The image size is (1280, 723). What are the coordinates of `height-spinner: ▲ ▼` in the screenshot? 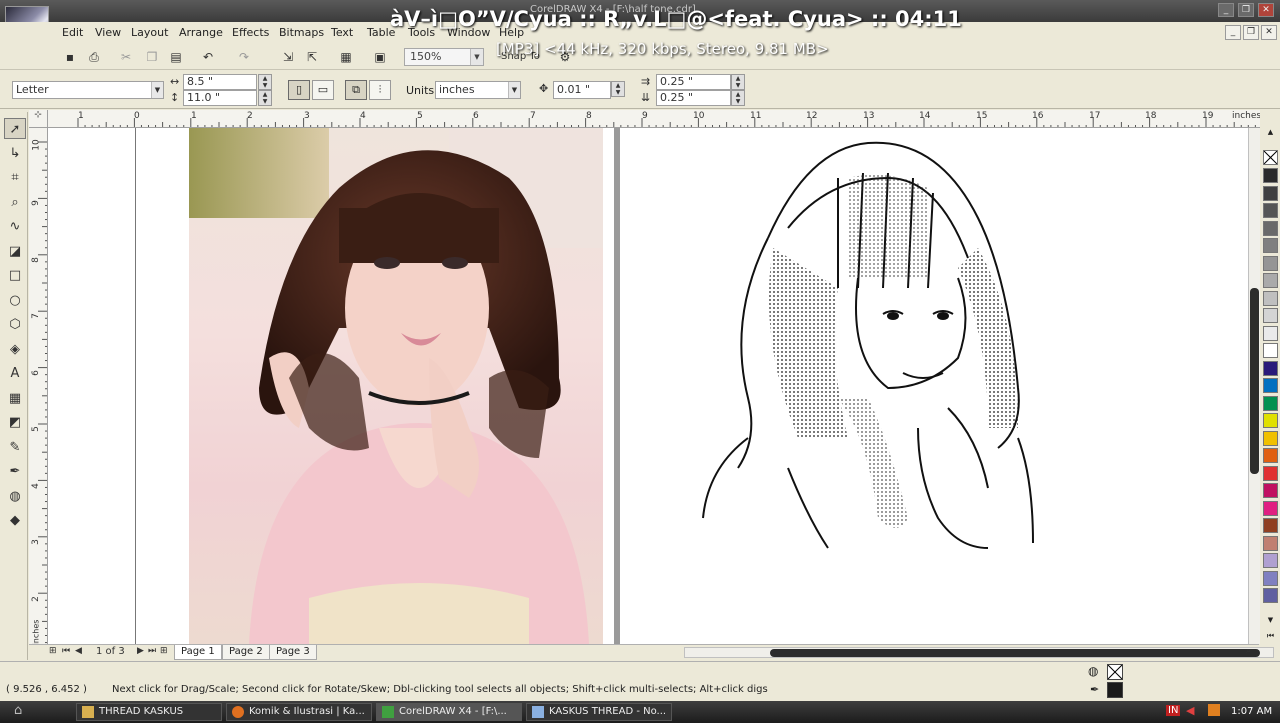 It's located at (265, 98).